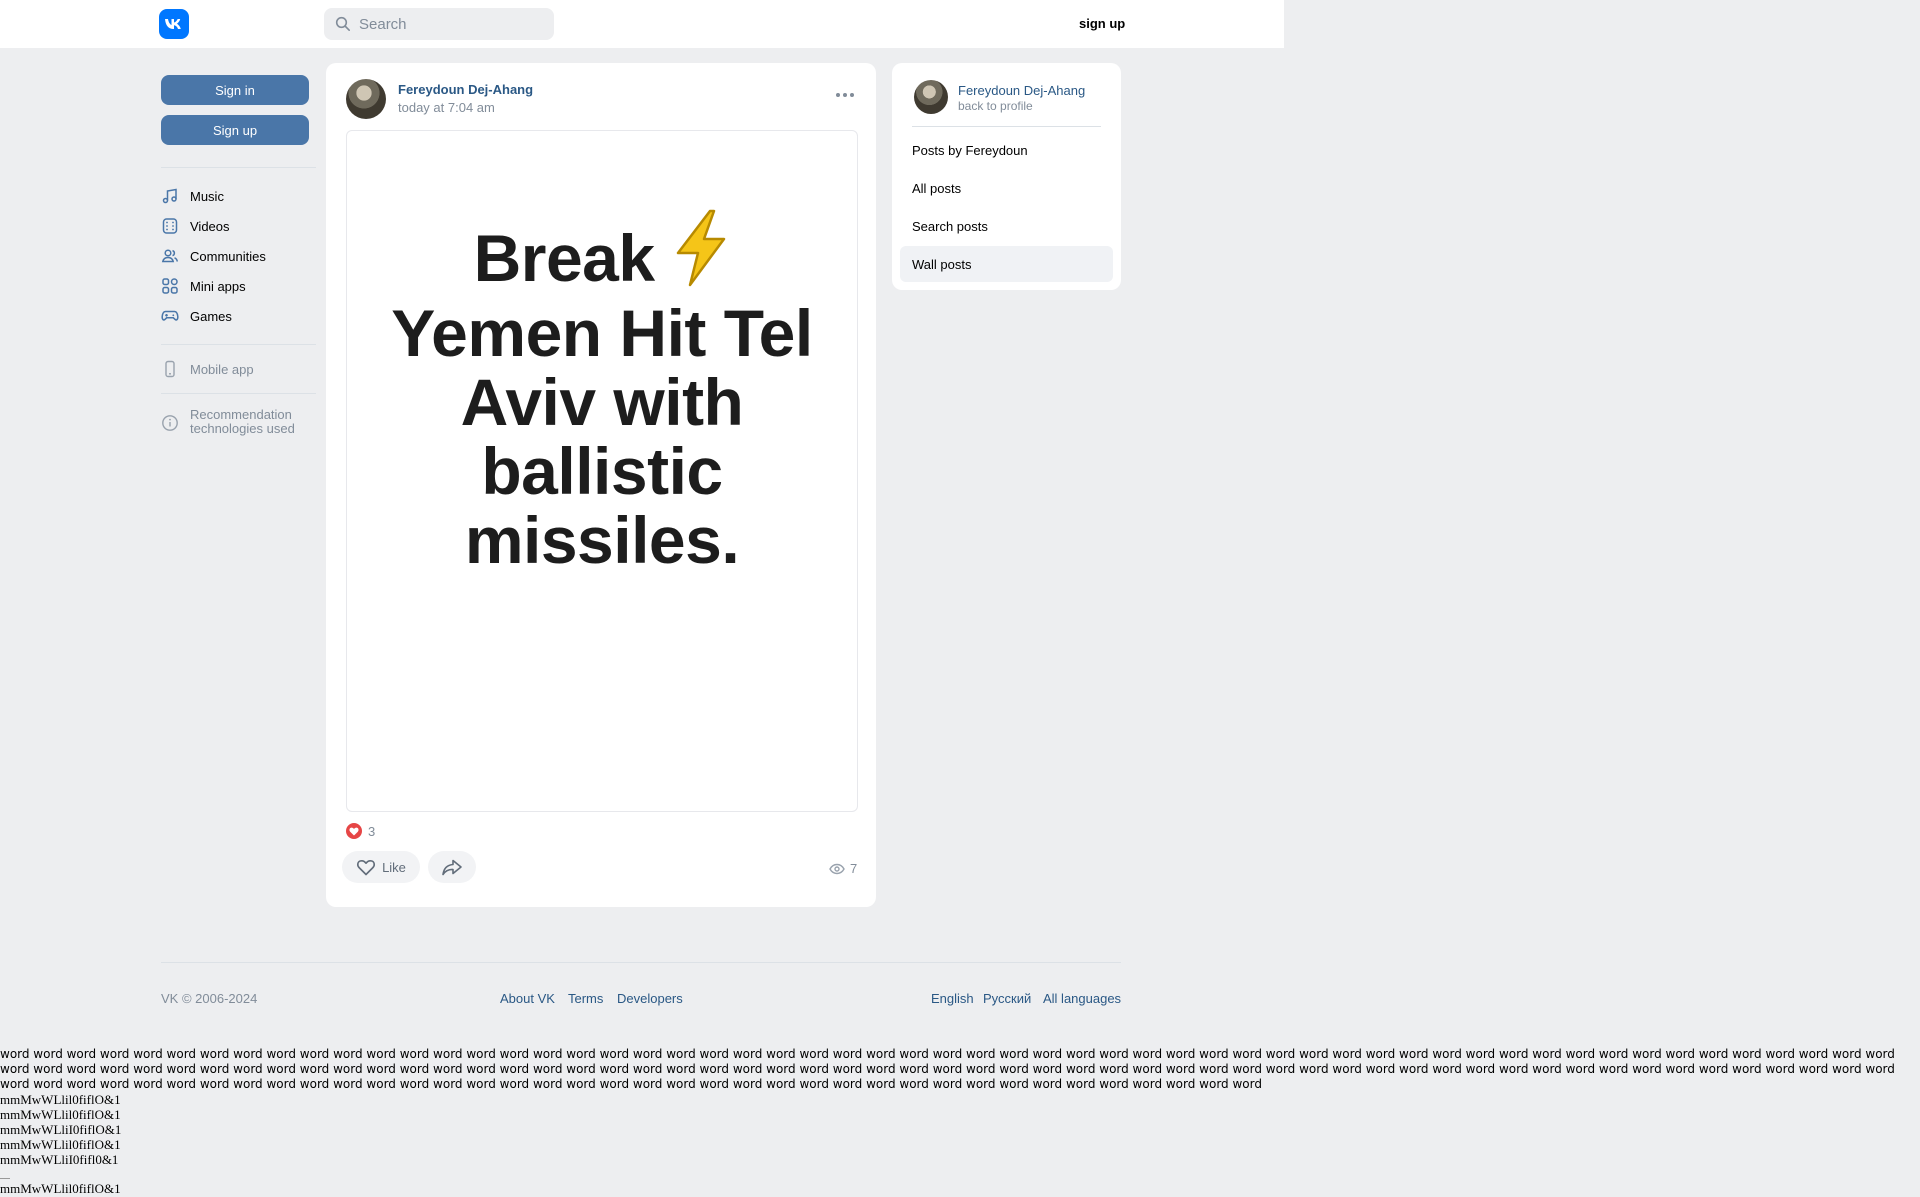 Image resolution: width=1920 pixels, height=1197 pixels. What do you see at coordinates (837, 868) in the screenshot?
I see `eye-icon` at bounding box center [837, 868].